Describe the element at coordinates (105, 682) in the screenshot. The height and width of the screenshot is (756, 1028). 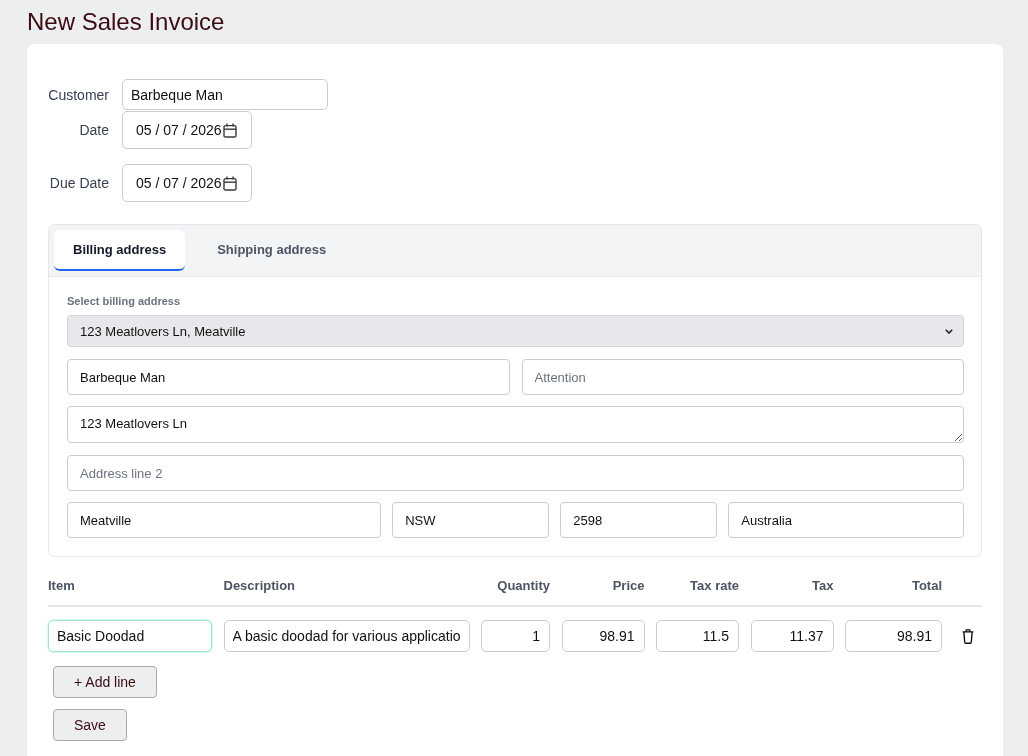
I see `add-line-button: + Add line` at that location.